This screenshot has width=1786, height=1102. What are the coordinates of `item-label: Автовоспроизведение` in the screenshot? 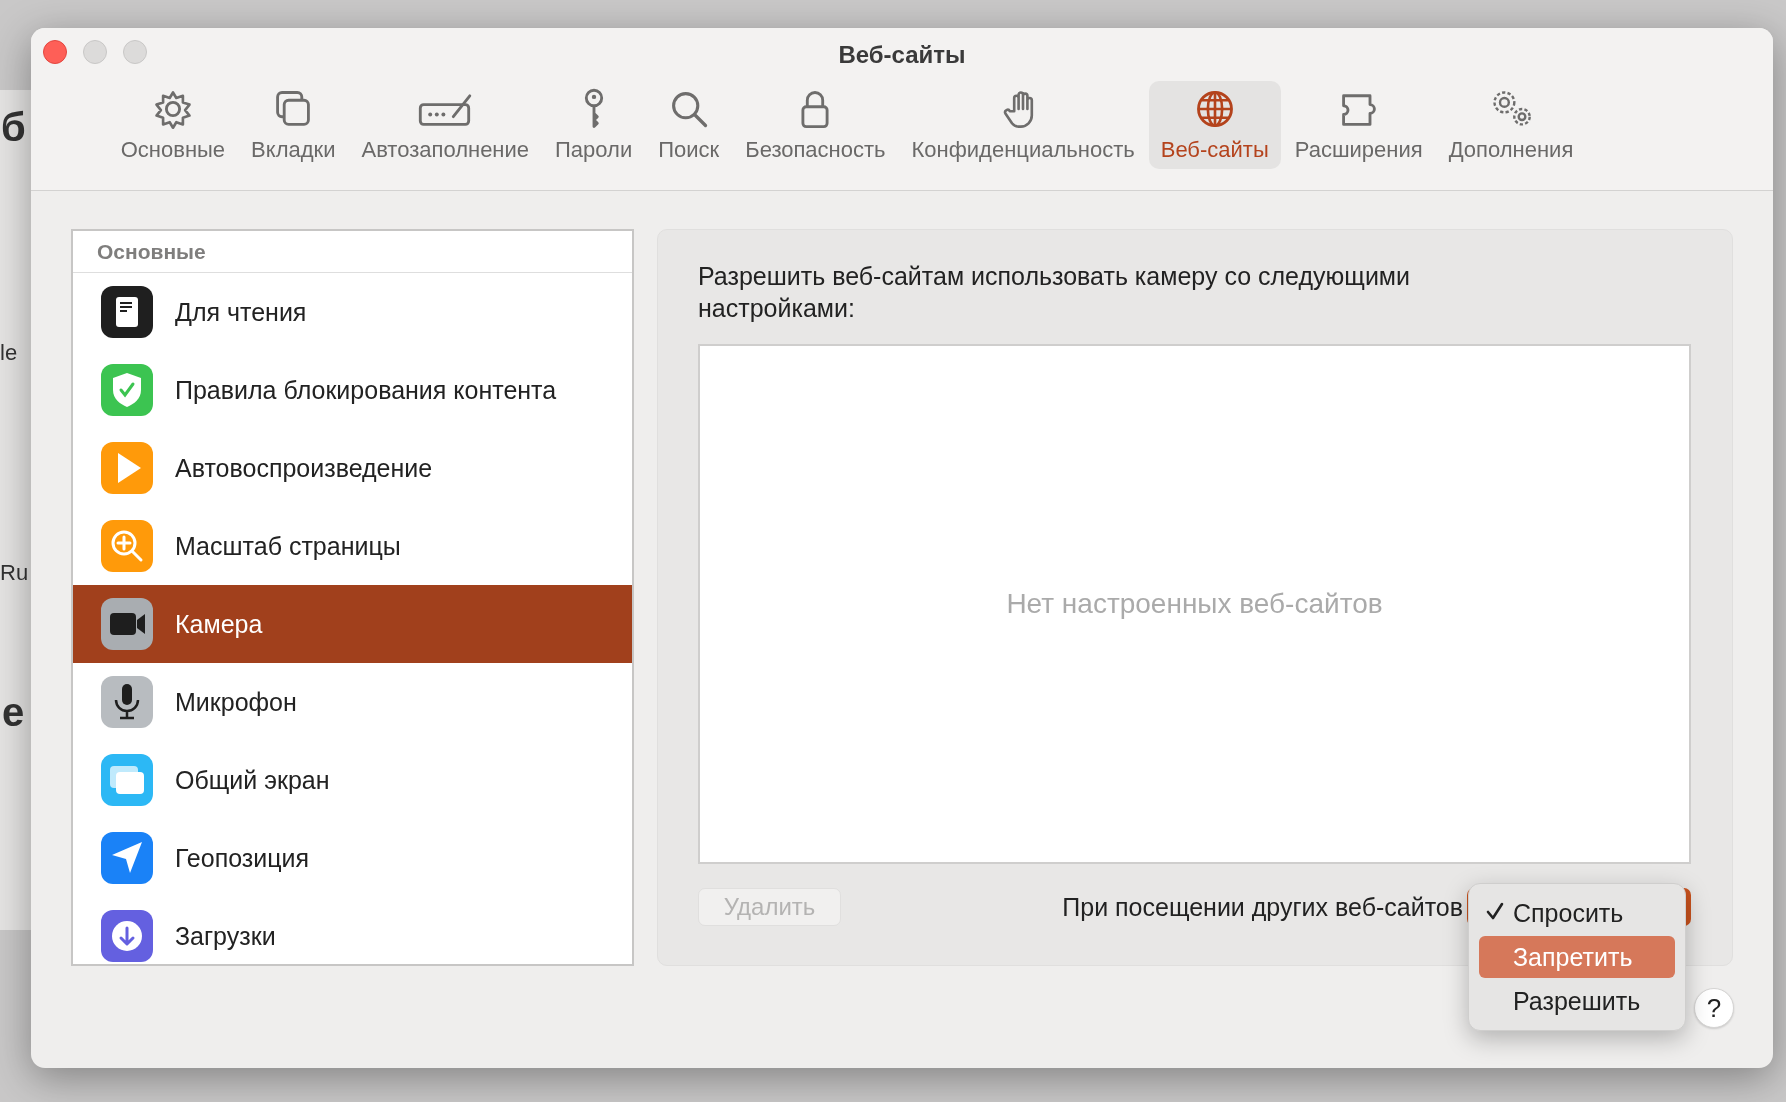 It's located at (304, 468).